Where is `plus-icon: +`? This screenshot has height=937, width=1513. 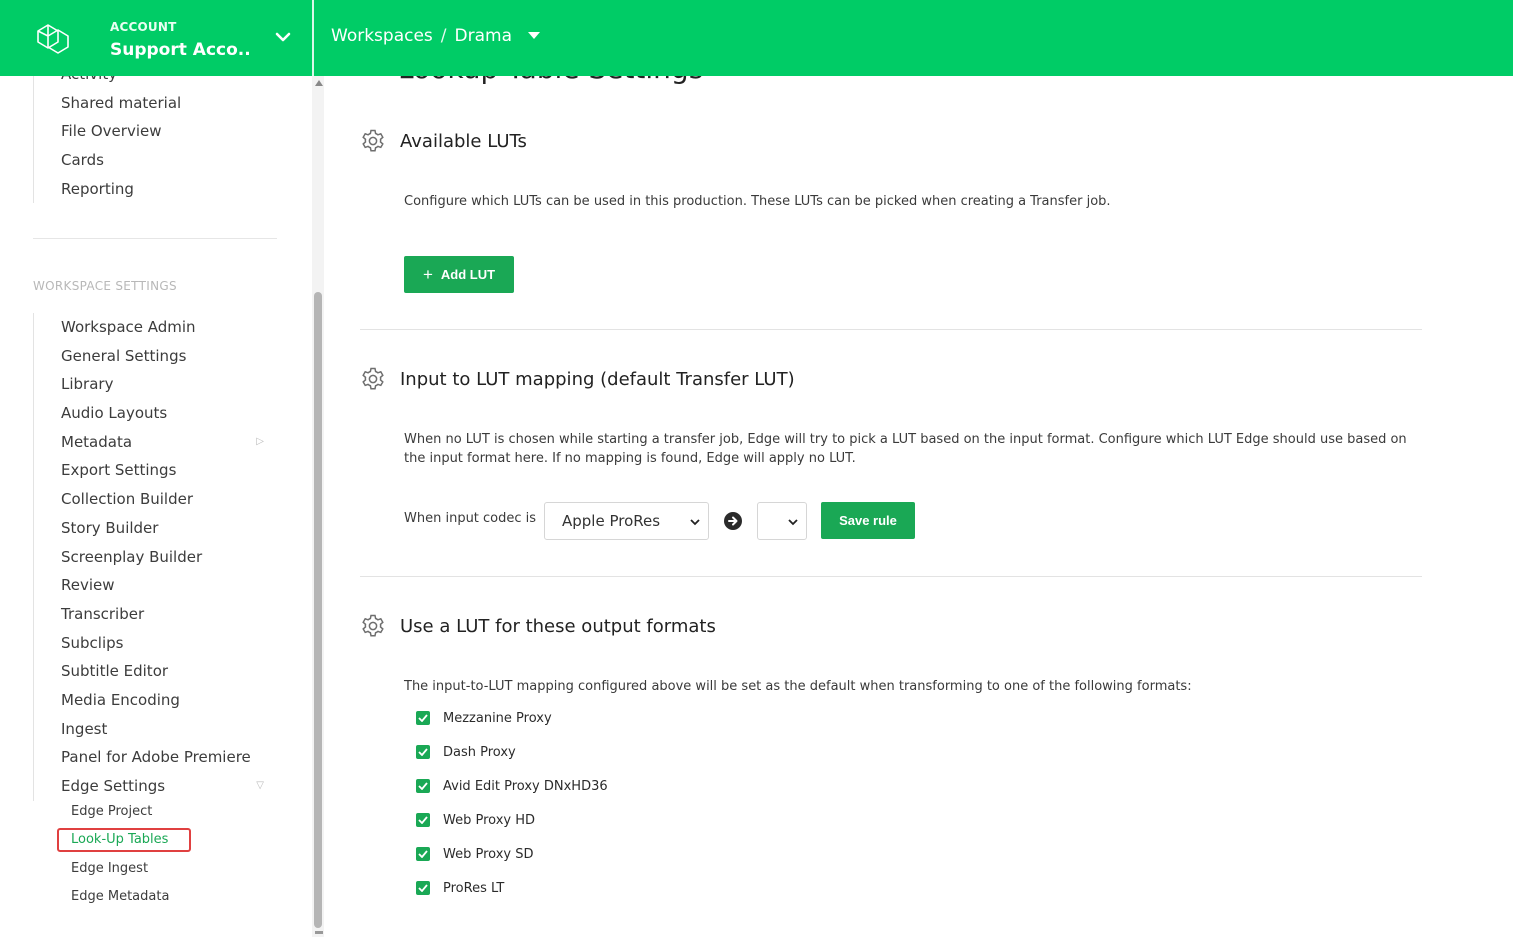 plus-icon: + is located at coordinates (427, 274).